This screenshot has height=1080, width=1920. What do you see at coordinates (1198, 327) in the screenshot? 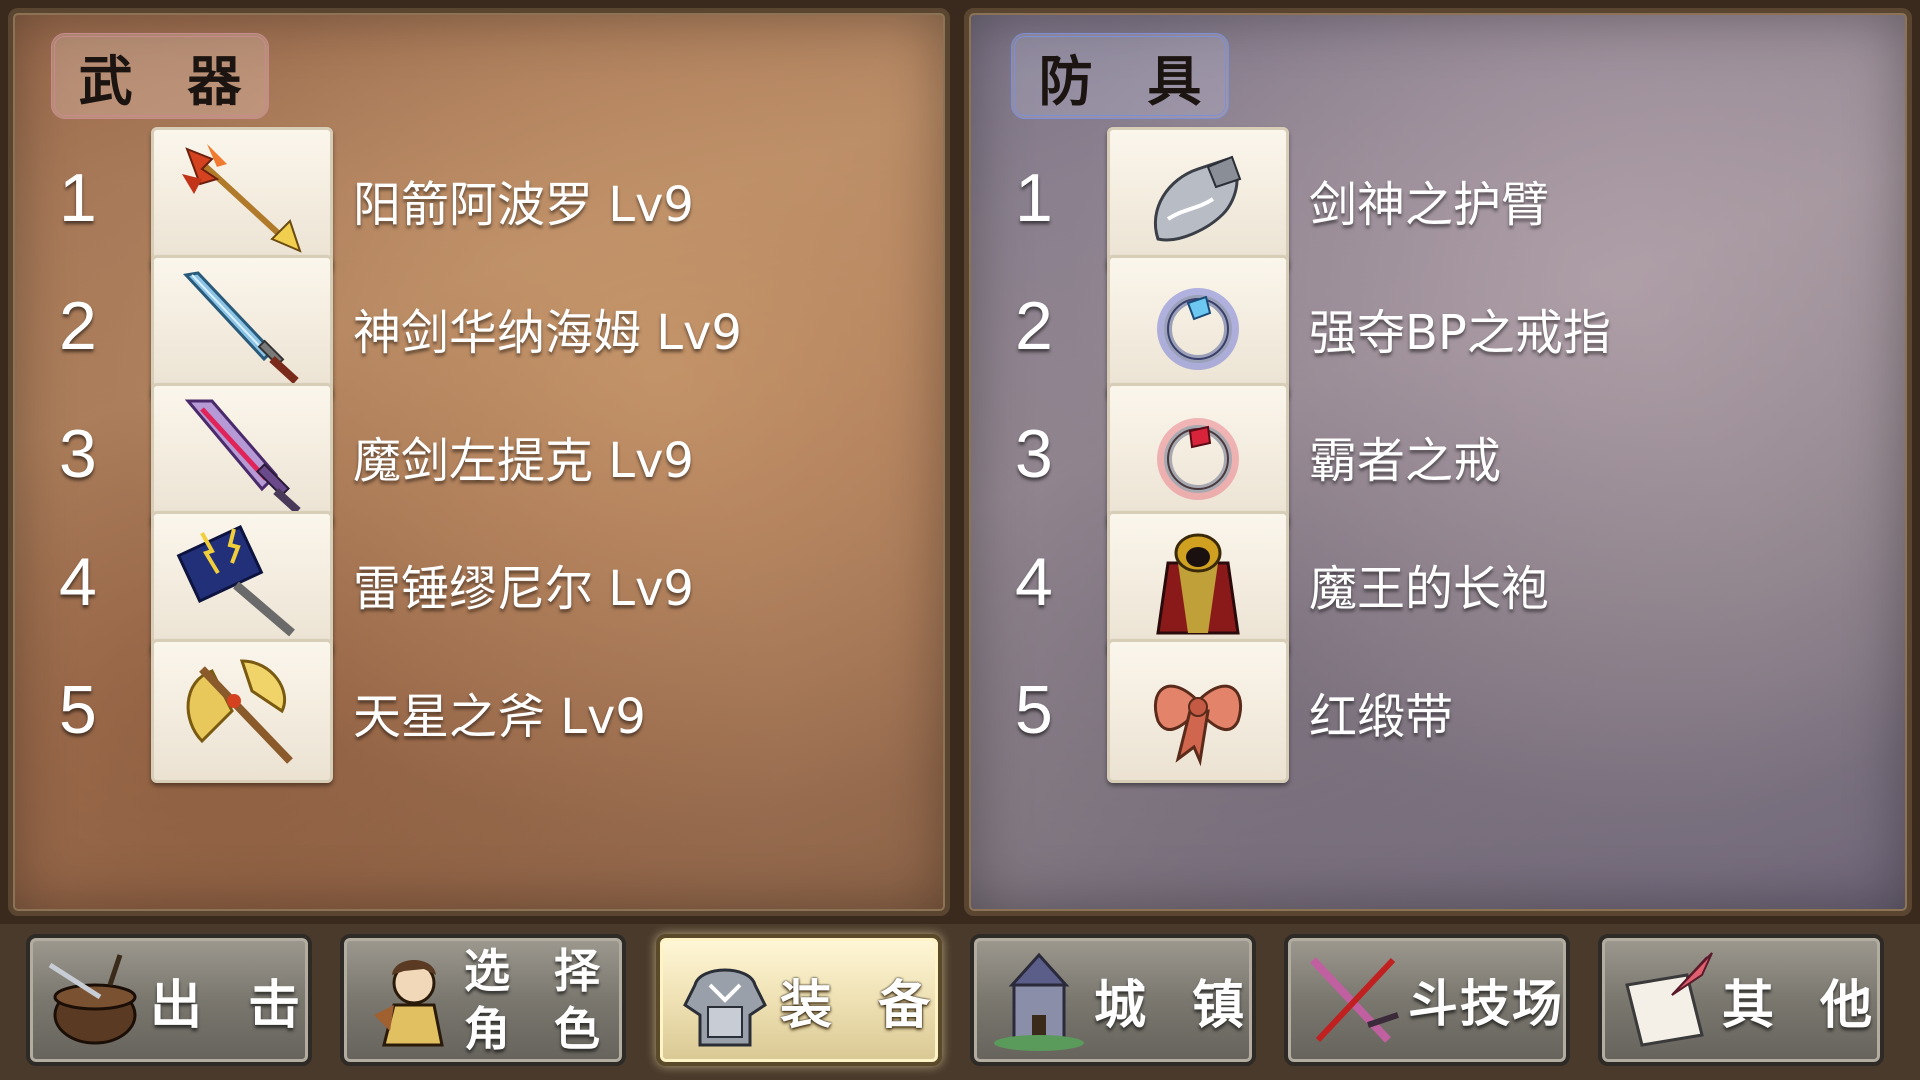
I see `blue-ring-icon` at bounding box center [1198, 327].